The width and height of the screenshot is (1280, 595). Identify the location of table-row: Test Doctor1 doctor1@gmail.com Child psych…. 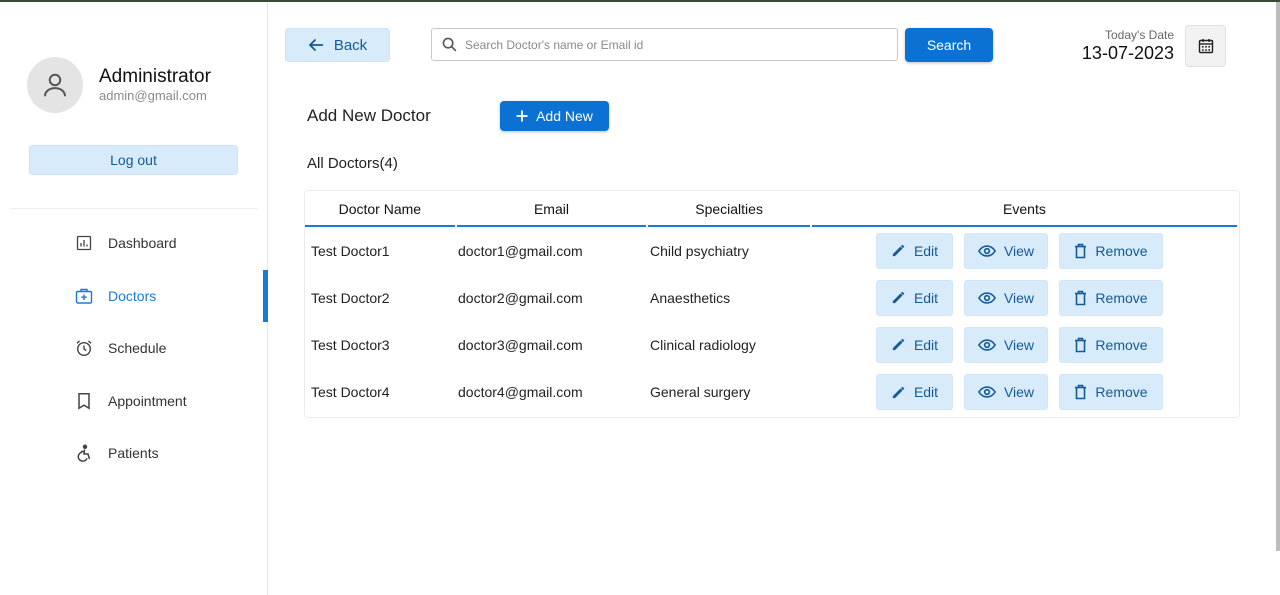
(772, 250).